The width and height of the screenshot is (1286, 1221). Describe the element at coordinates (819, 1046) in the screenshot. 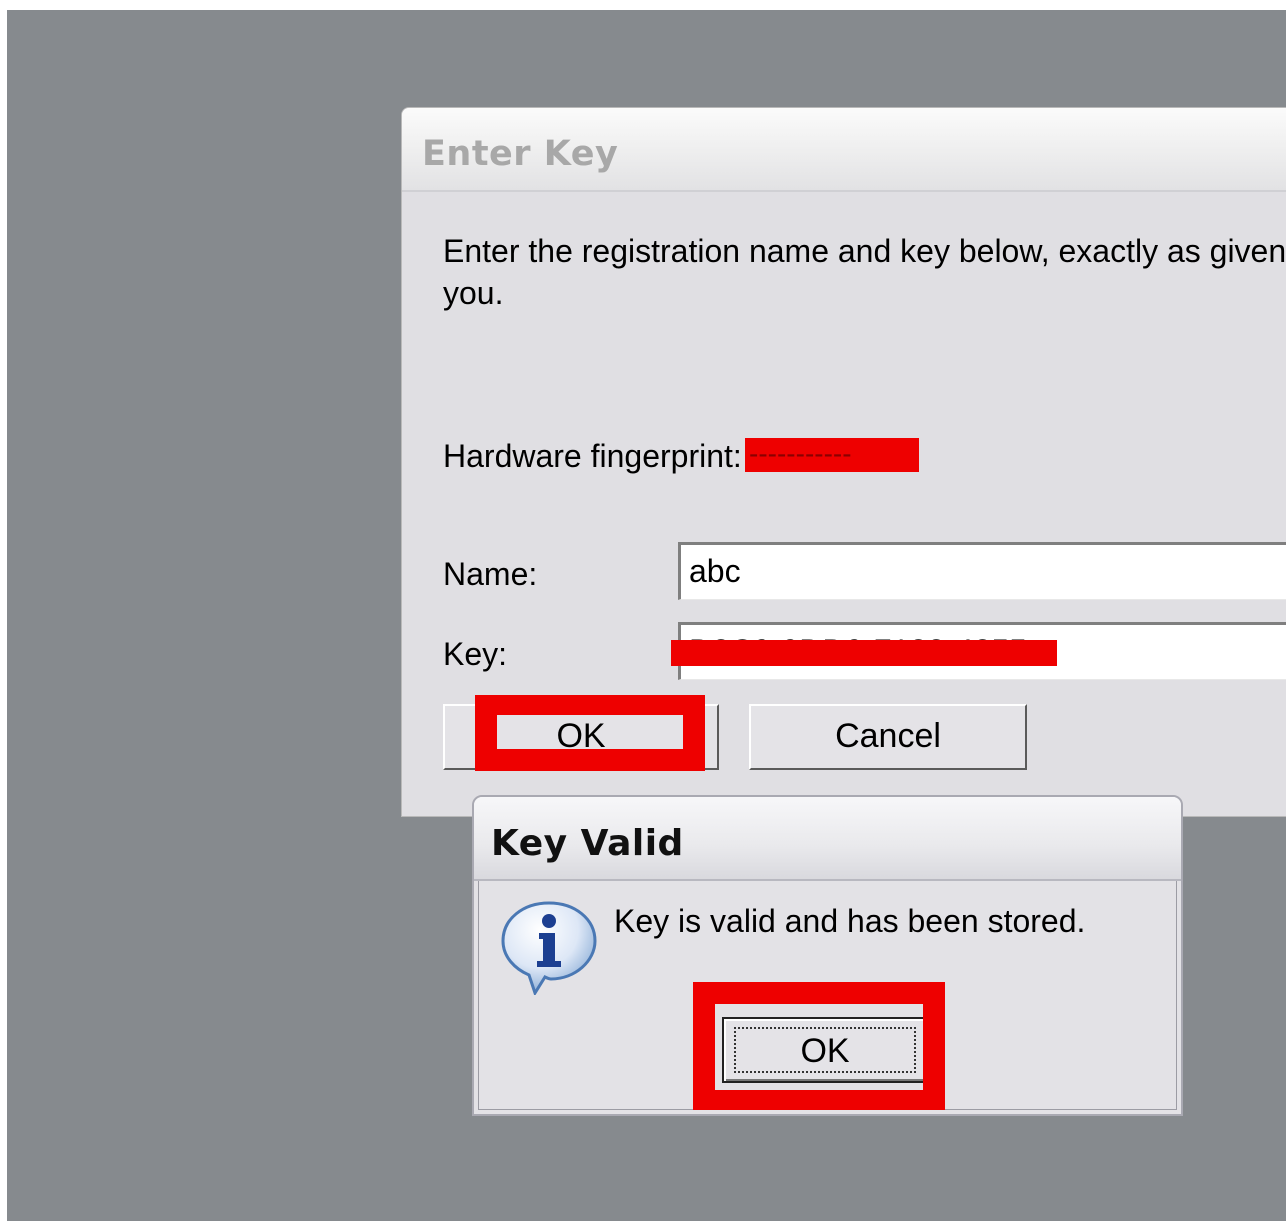

I see `key-valid-ok-highlight` at that location.